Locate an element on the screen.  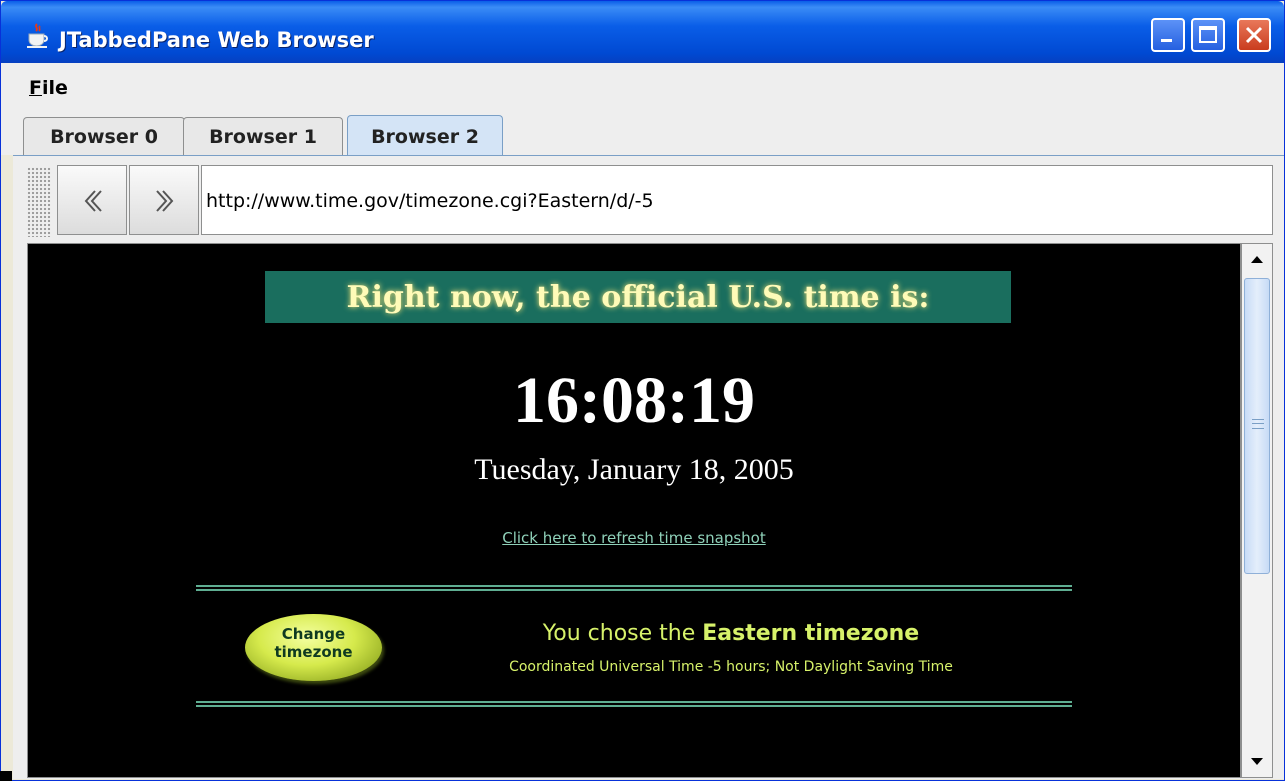
scroll-up-arrow-icon is located at coordinates (1257, 259).